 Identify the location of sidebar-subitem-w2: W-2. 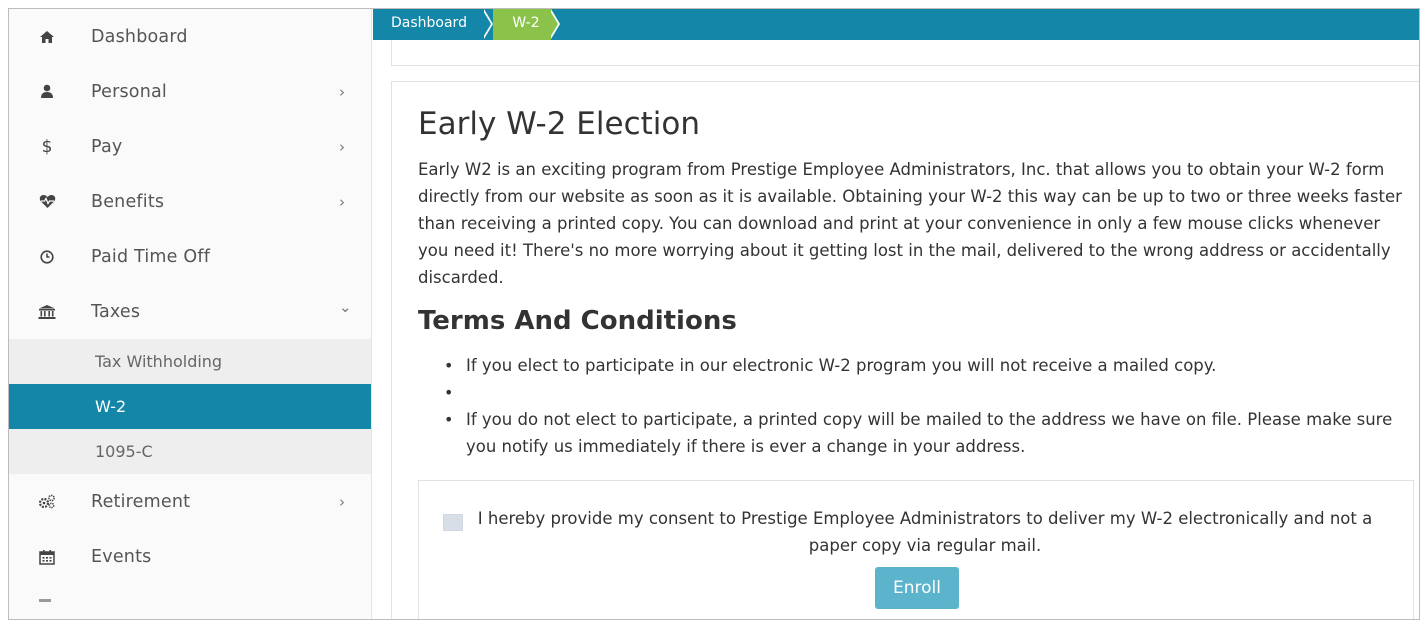
(190, 406).